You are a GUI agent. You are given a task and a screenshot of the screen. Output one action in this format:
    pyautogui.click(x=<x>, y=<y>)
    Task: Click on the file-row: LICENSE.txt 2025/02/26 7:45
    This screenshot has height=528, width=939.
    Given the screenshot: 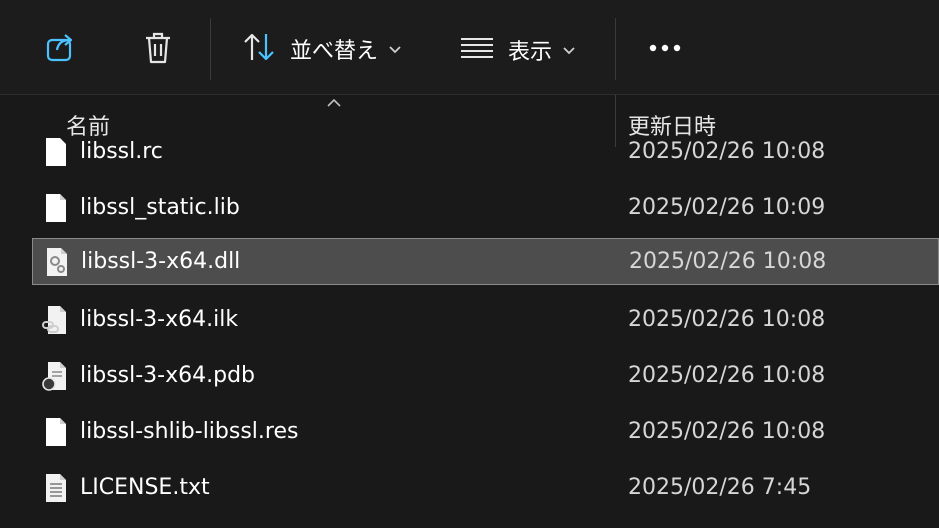 What is the action you would take?
    pyautogui.click(x=485, y=488)
    